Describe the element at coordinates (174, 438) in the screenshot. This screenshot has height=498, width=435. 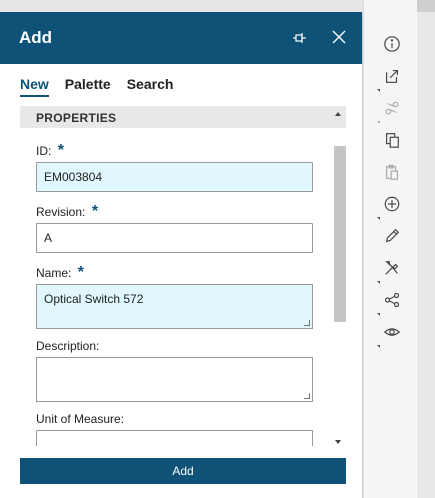
I see `unit-of-measure-field` at that location.